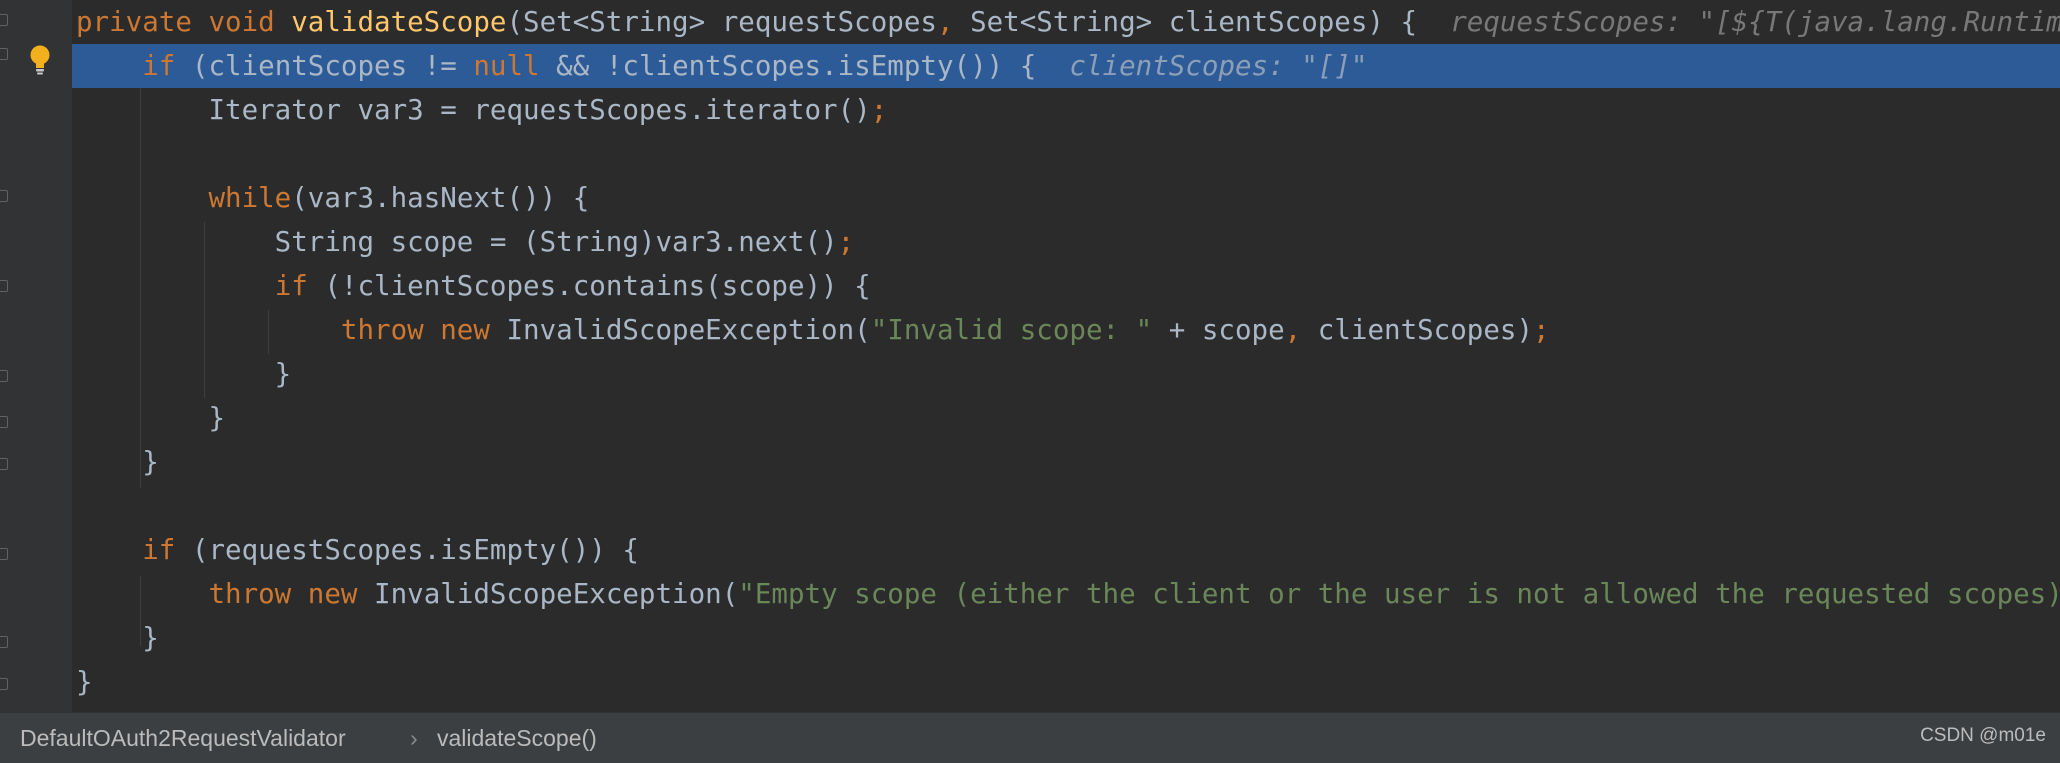  Describe the element at coordinates (1218, 66) in the screenshot. I see `inline-debug-hint: clientScopes: "[]"` at that location.